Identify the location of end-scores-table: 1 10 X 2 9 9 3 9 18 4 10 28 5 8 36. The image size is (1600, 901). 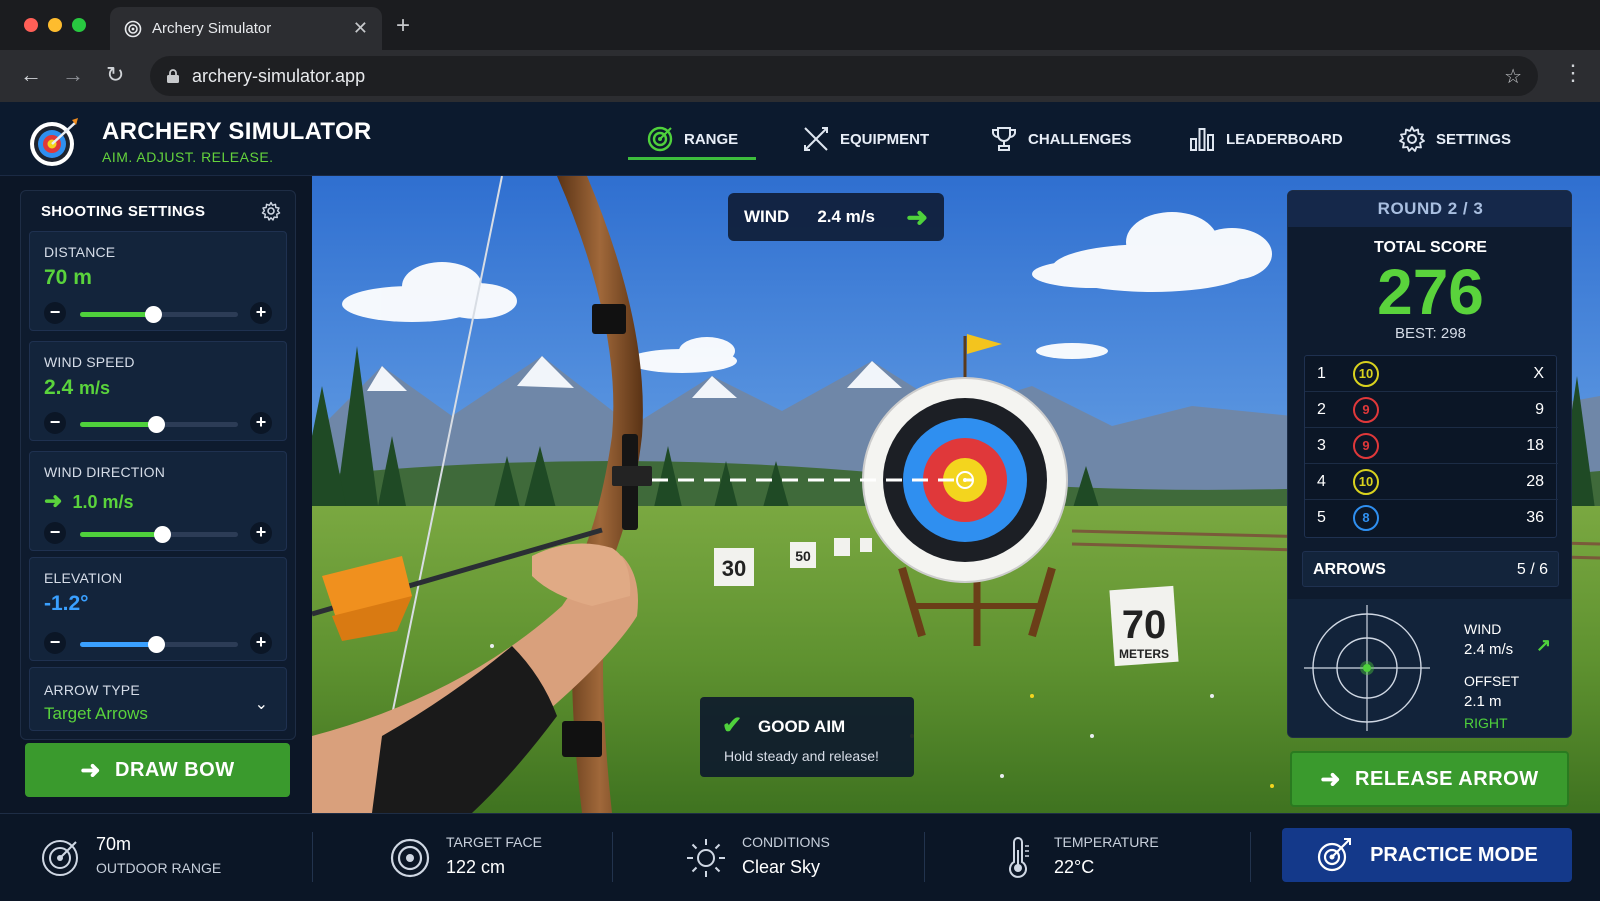
(1431, 446).